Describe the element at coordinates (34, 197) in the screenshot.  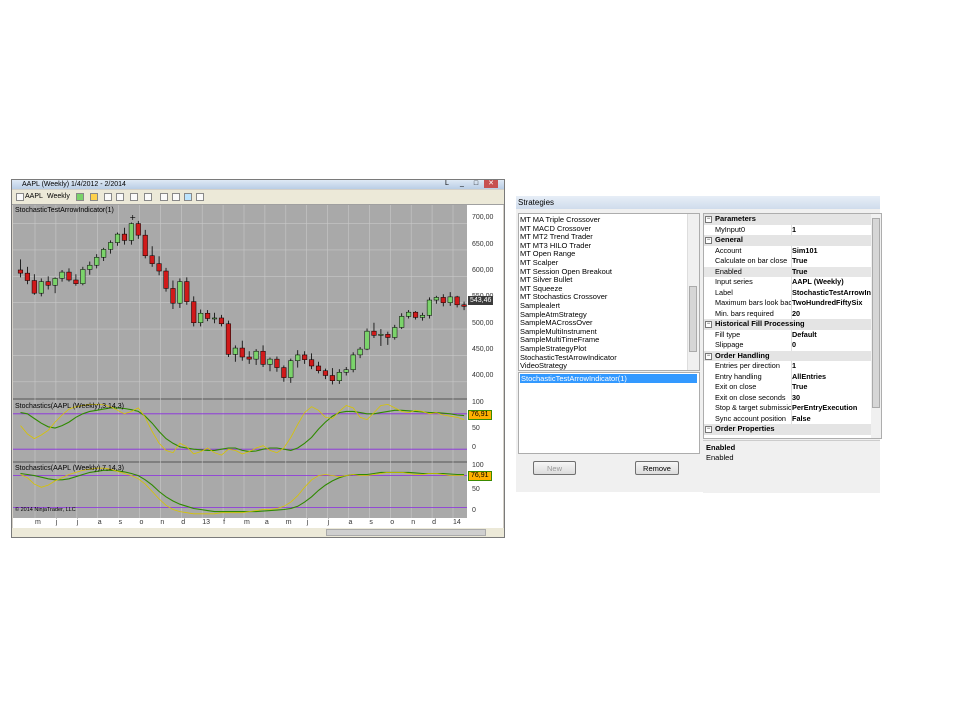
I see `instrument-selector: AAPL` at that location.